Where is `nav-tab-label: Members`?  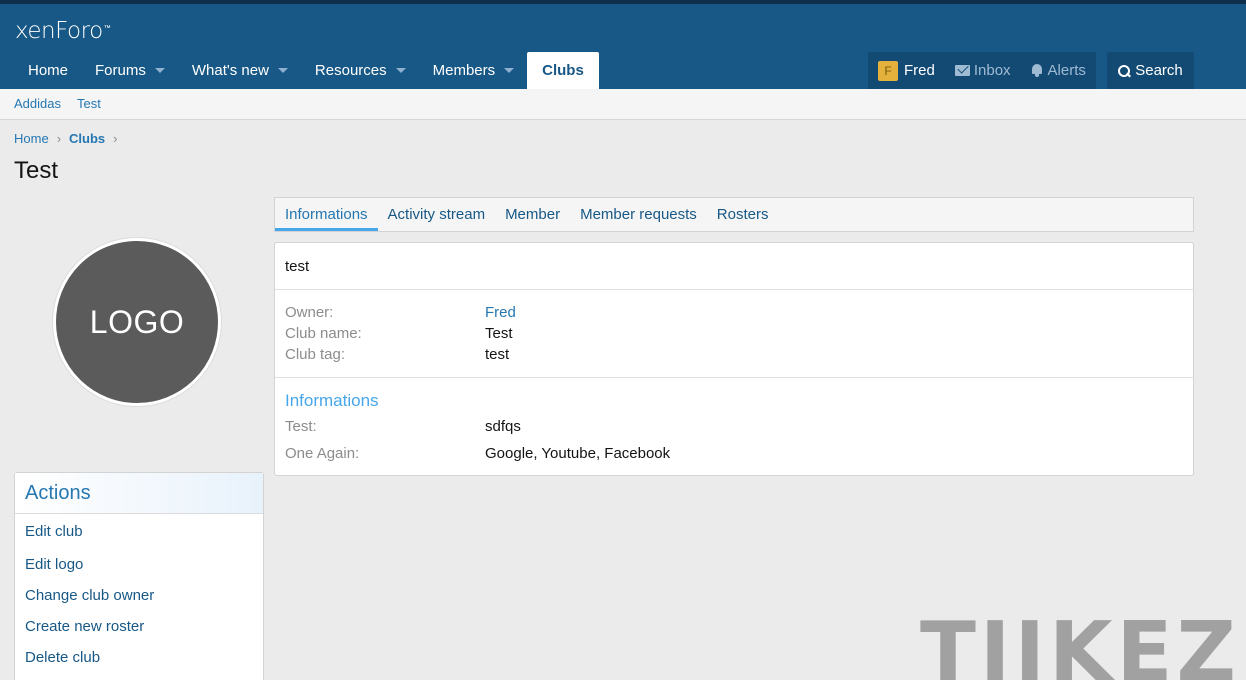
nav-tab-label: Members is located at coordinates (464, 70).